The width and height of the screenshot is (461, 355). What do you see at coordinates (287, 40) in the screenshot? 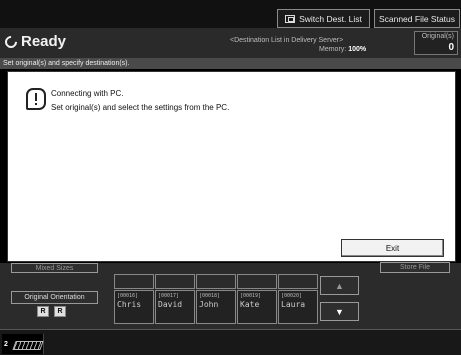
I see `destination-list-title: <Destination List in Delivery Server>` at bounding box center [287, 40].